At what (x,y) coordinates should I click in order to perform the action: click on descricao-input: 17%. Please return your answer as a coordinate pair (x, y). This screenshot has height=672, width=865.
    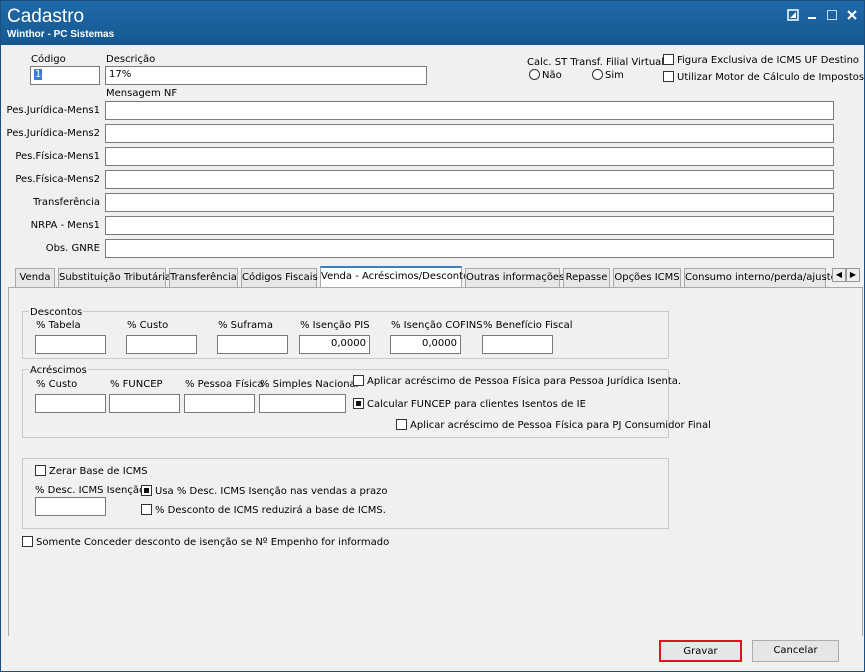
    Looking at the image, I should click on (266, 75).